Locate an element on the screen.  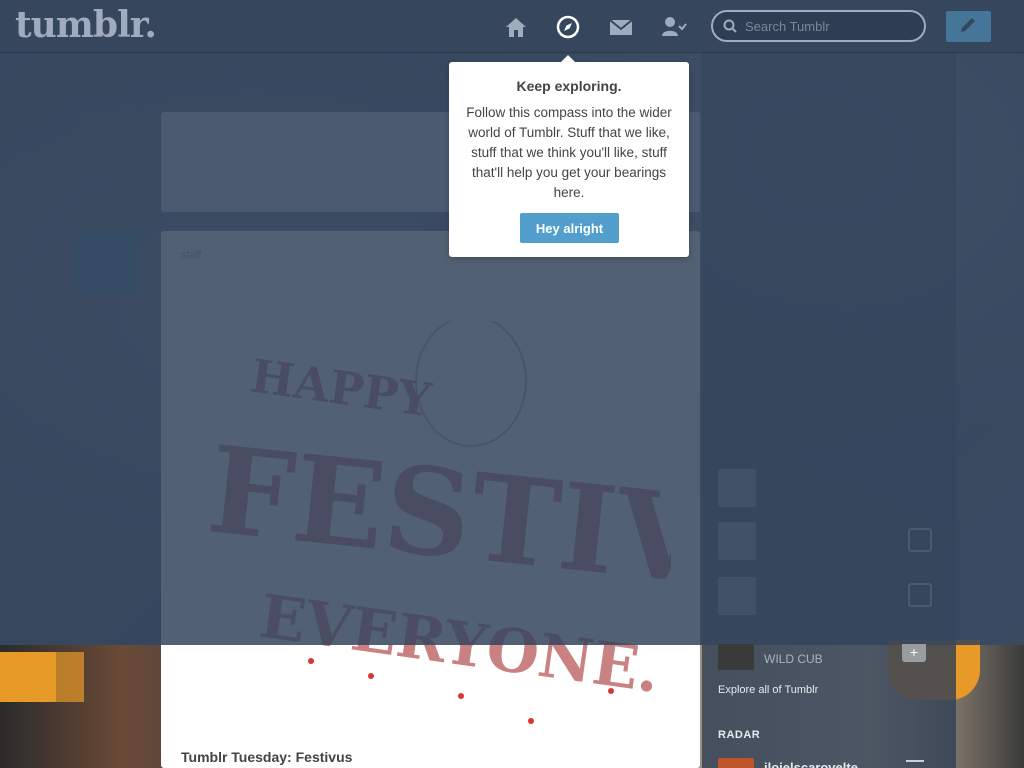
tumblr-logo: tumblr. is located at coordinates (86, 25).